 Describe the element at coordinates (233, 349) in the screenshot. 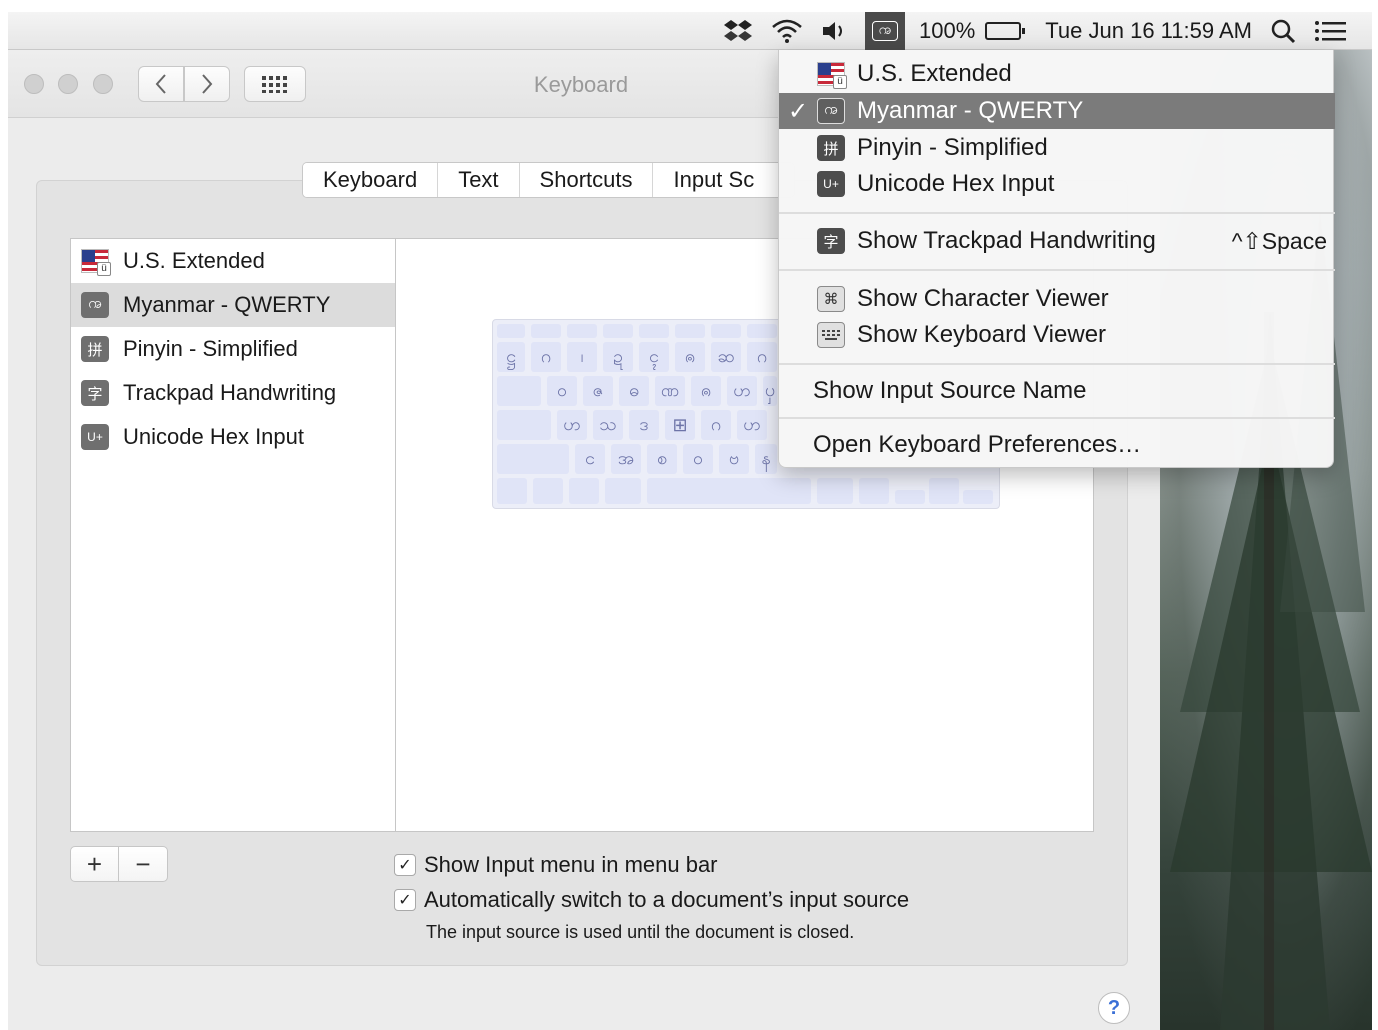

I see `list-item: 拼 Pinyin - Simplified` at that location.